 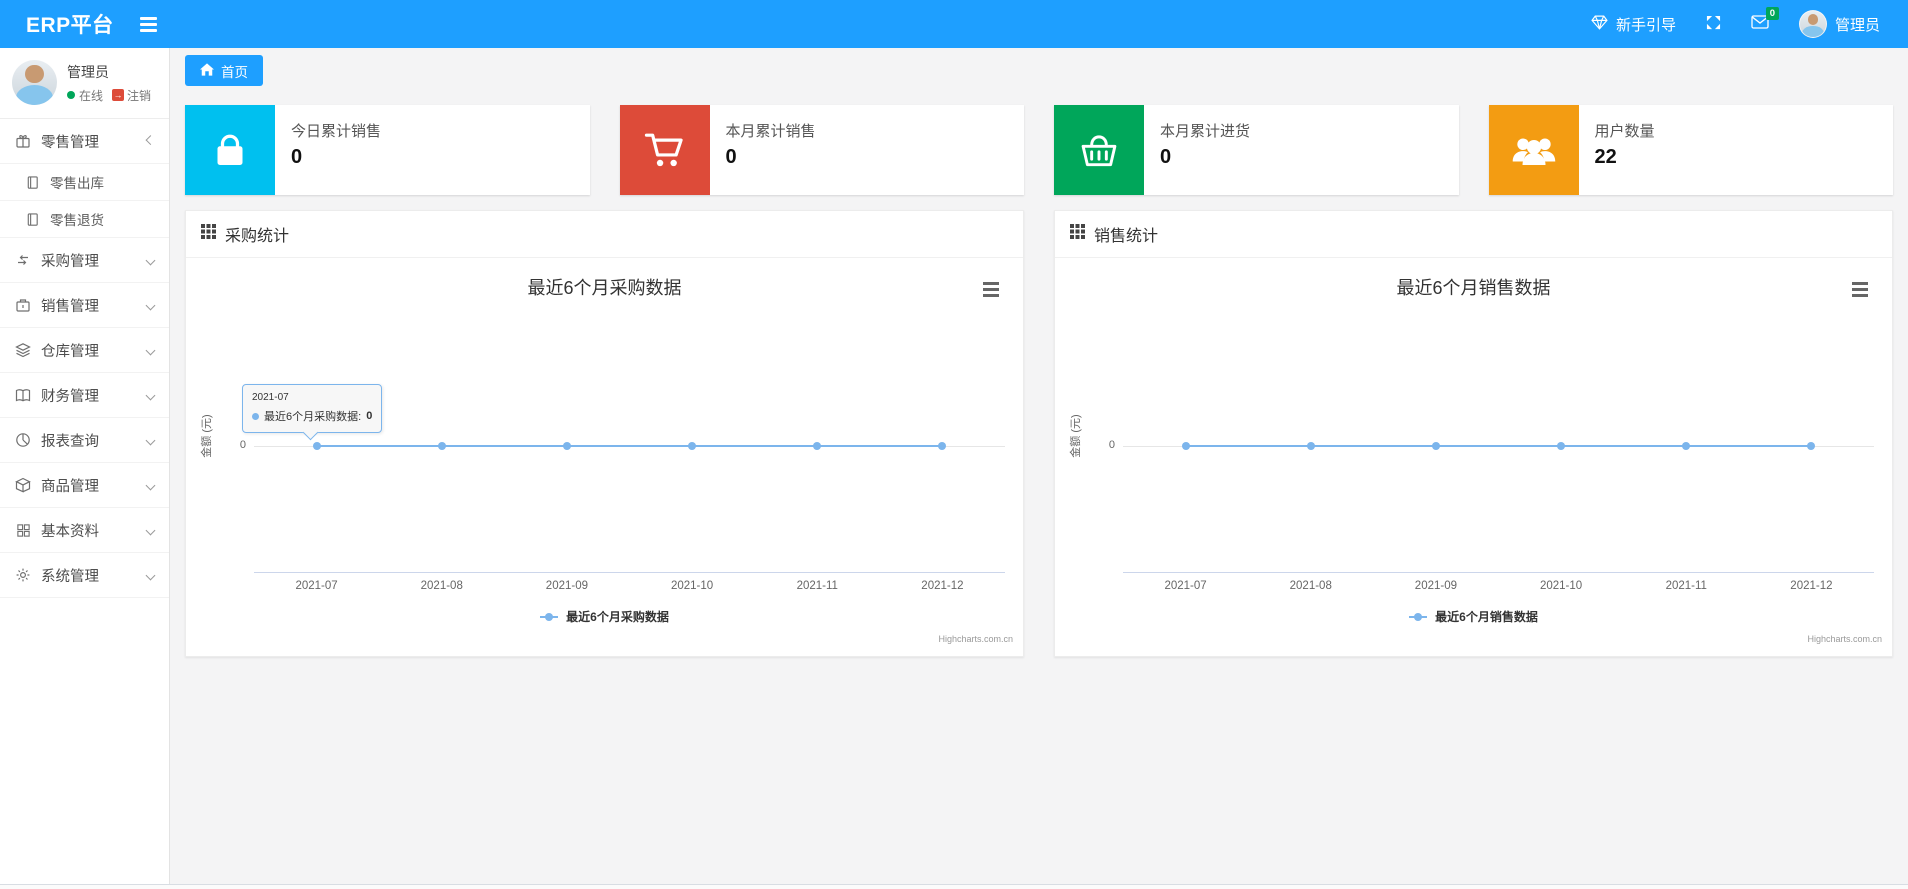 What do you see at coordinates (84, 350) in the screenshot?
I see `sidebar-item-warehouse: 仓库管理` at bounding box center [84, 350].